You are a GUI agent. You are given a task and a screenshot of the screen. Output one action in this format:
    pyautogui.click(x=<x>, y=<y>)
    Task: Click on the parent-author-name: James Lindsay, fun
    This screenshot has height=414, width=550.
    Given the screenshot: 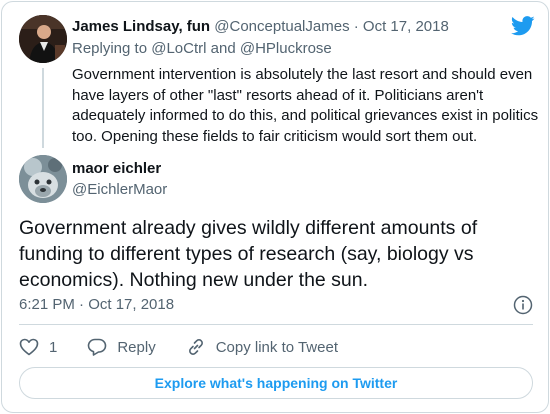 What is the action you would take?
    pyautogui.click(x=141, y=26)
    